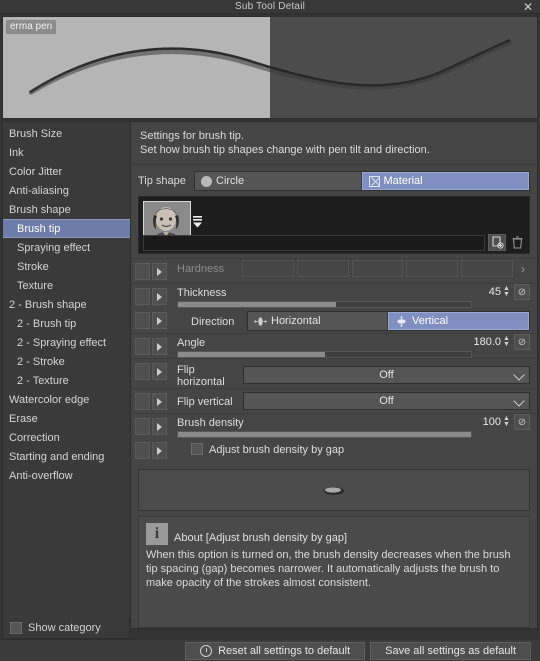  I want to click on direction-label: Direction, so click(213, 322).